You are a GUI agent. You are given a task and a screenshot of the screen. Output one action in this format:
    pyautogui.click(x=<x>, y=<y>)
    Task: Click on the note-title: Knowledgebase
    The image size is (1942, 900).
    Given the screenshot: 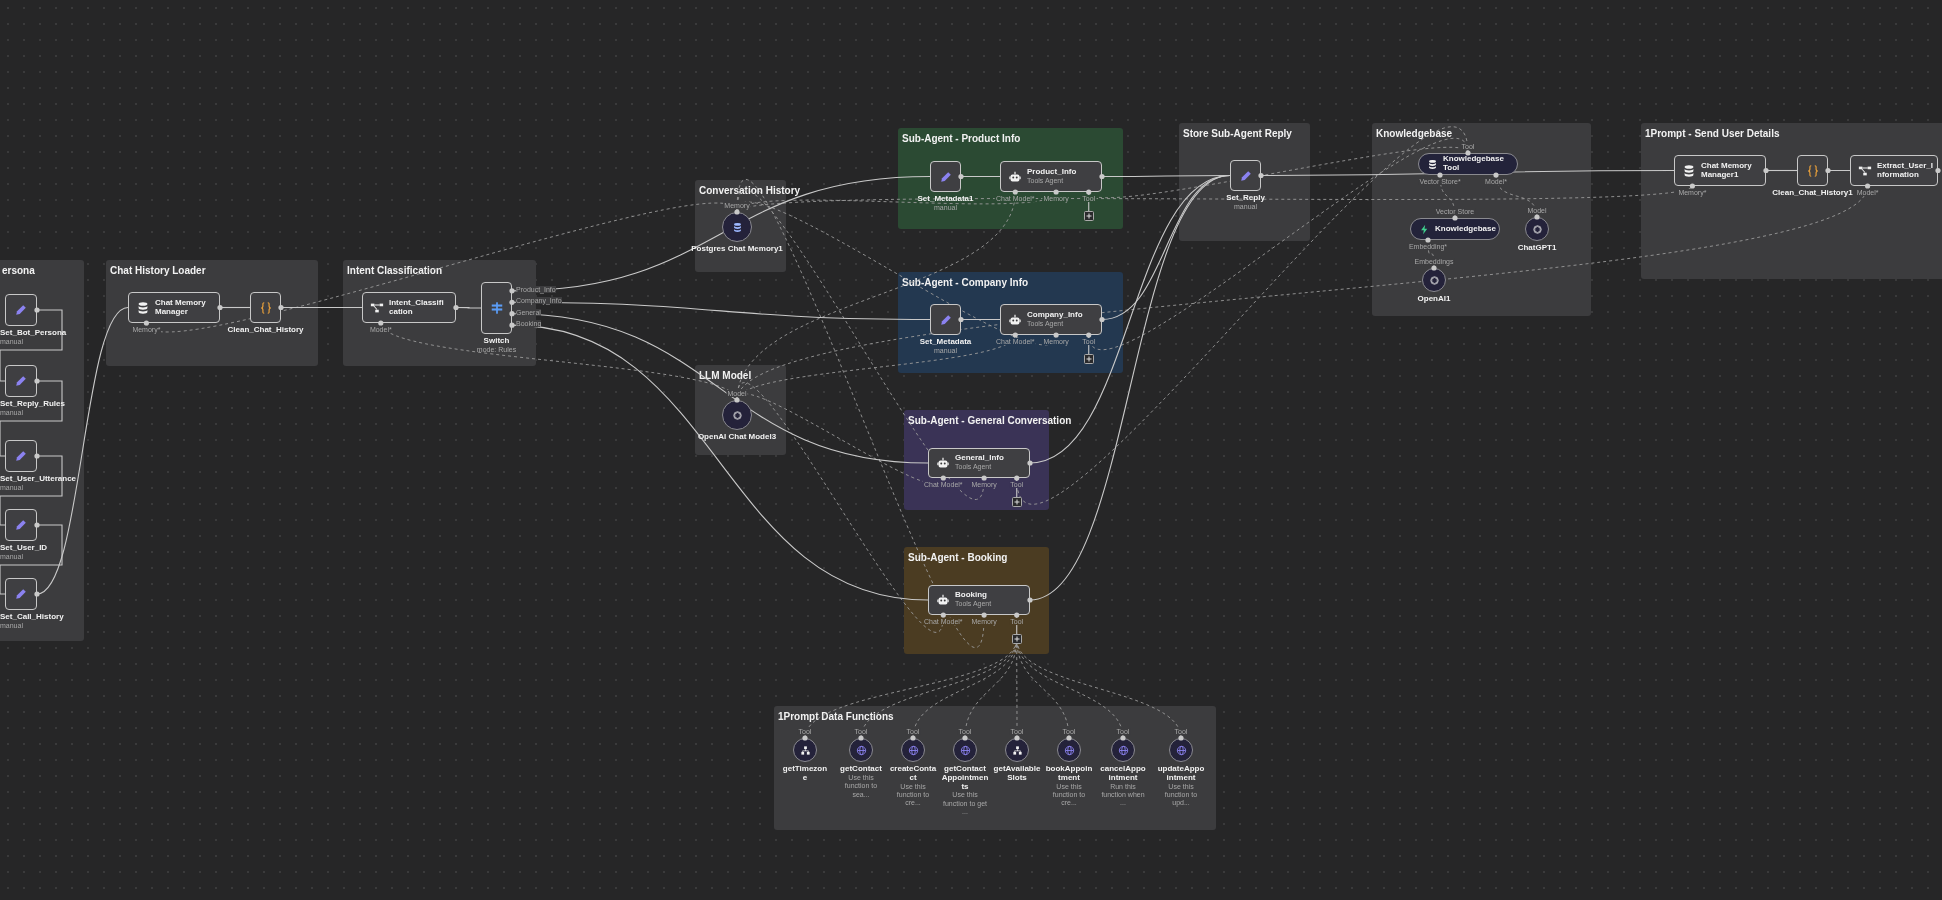 What is the action you would take?
    pyautogui.click(x=1414, y=133)
    